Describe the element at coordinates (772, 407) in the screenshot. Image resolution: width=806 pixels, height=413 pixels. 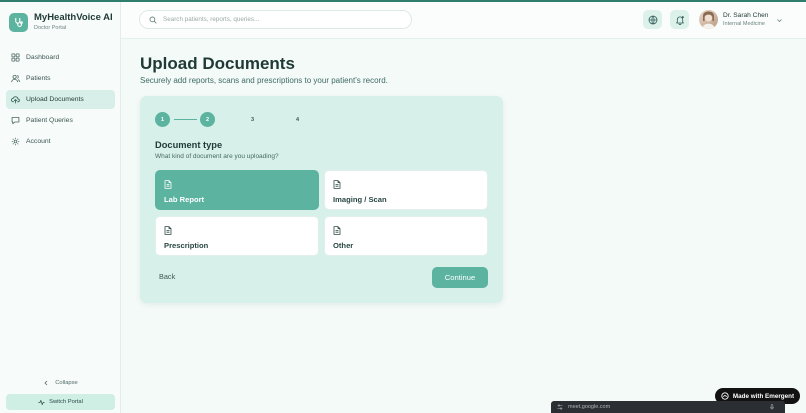
I see `microphone-icon` at that location.